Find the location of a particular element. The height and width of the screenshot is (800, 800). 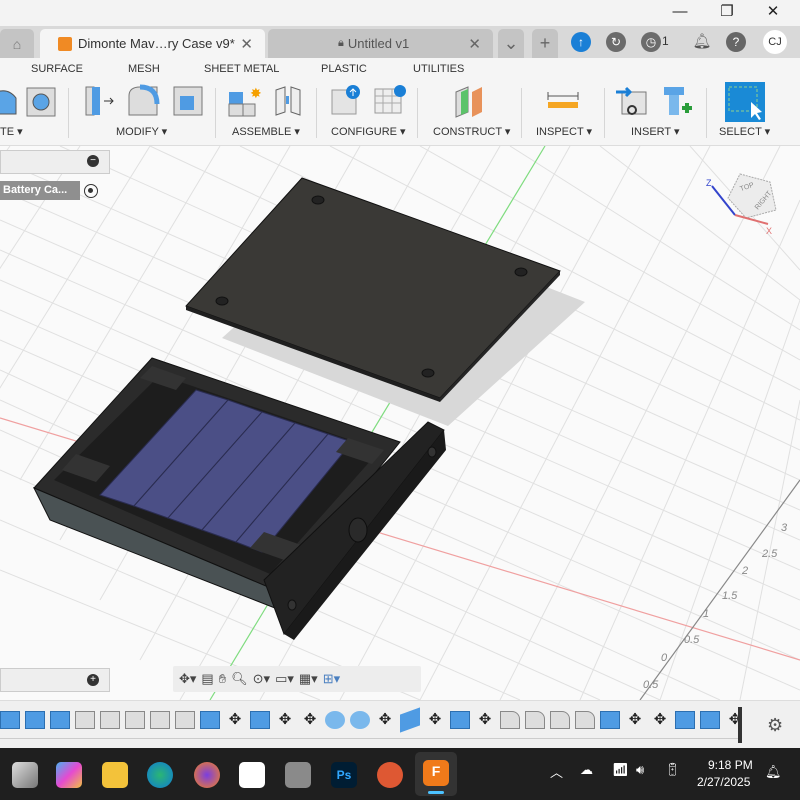

browser-panel: − is located at coordinates (55, 162).